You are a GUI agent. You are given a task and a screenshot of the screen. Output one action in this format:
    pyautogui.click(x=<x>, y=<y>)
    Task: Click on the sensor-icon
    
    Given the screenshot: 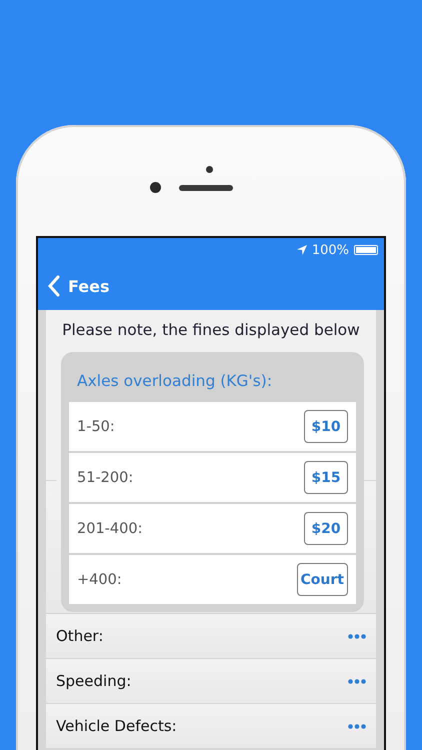 What is the action you would take?
    pyautogui.click(x=209, y=169)
    